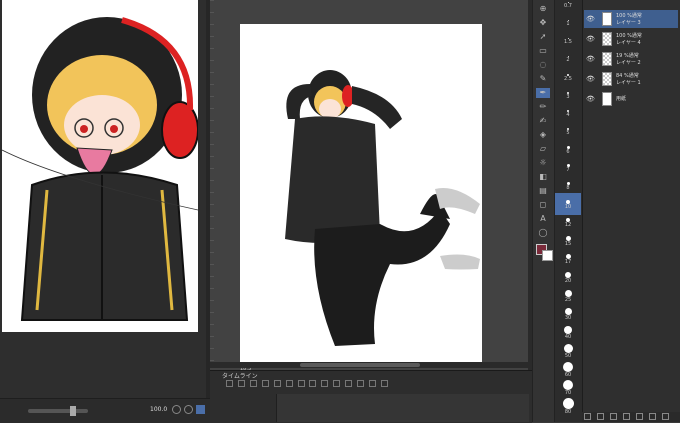 This screenshot has width=680, height=423. What do you see at coordinates (159, 409) in the screenshot?
I see `reference-zoom-value: 100.0` at bounding box center [159, 409].